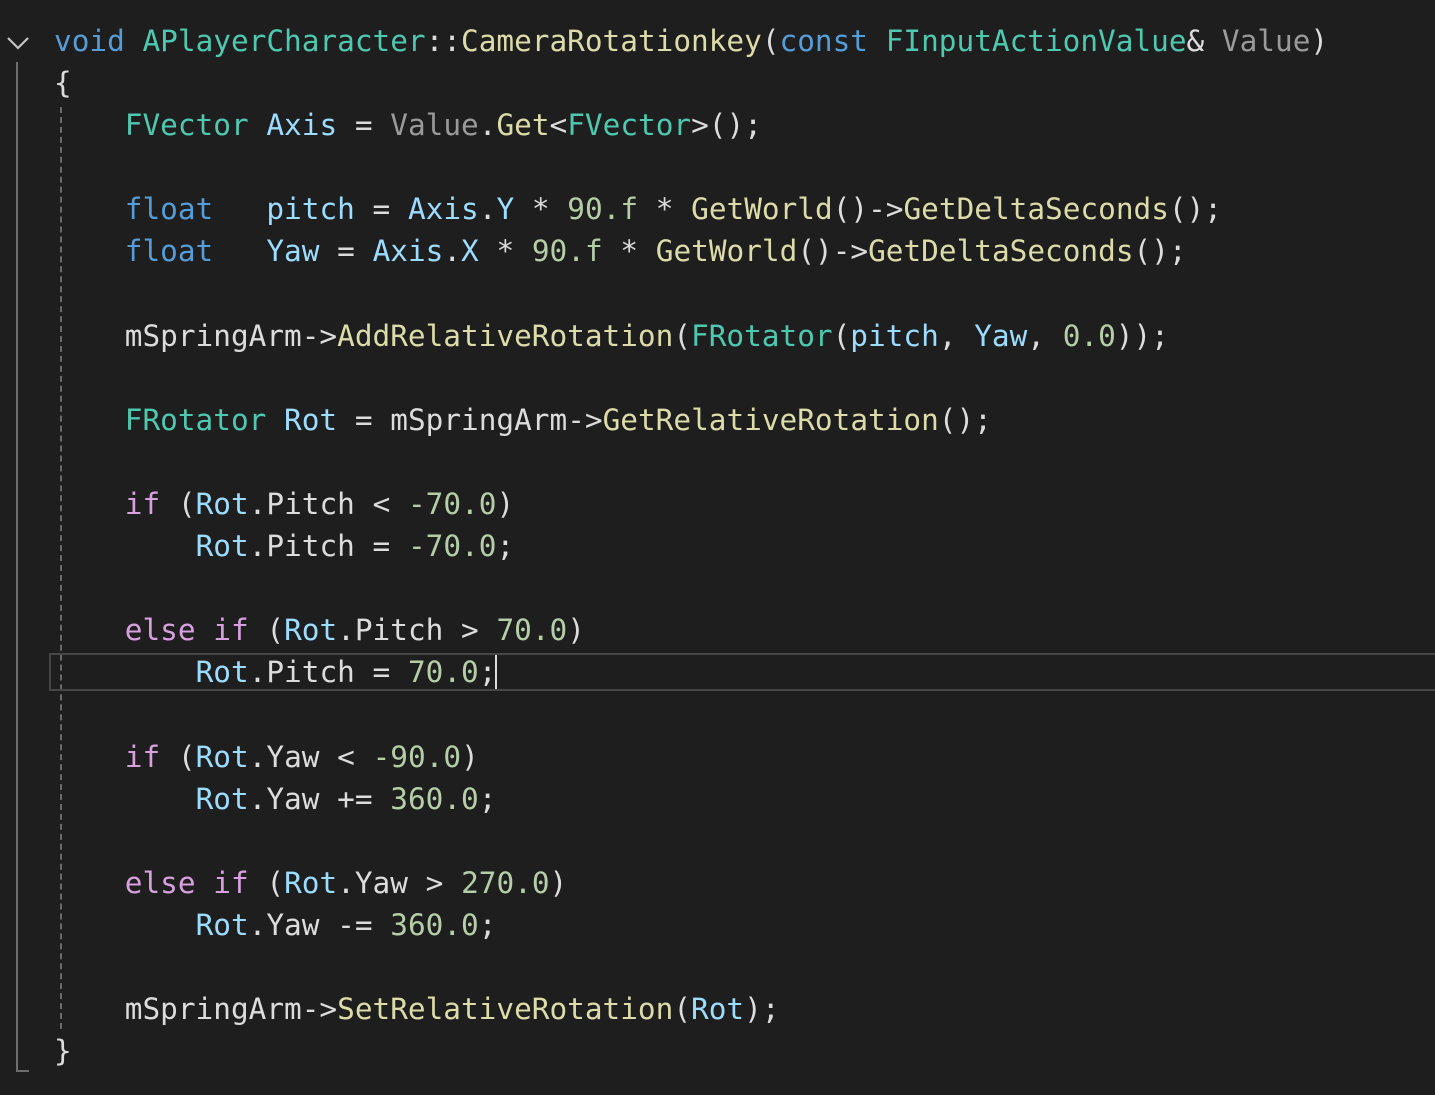 Image resolution: width=1435 pixels, height=1095 pixels. What do you see at coordinates (762, 209) in the screenshot?
I see `code-token-function: GetWorld` at bounding box center [762, 209].